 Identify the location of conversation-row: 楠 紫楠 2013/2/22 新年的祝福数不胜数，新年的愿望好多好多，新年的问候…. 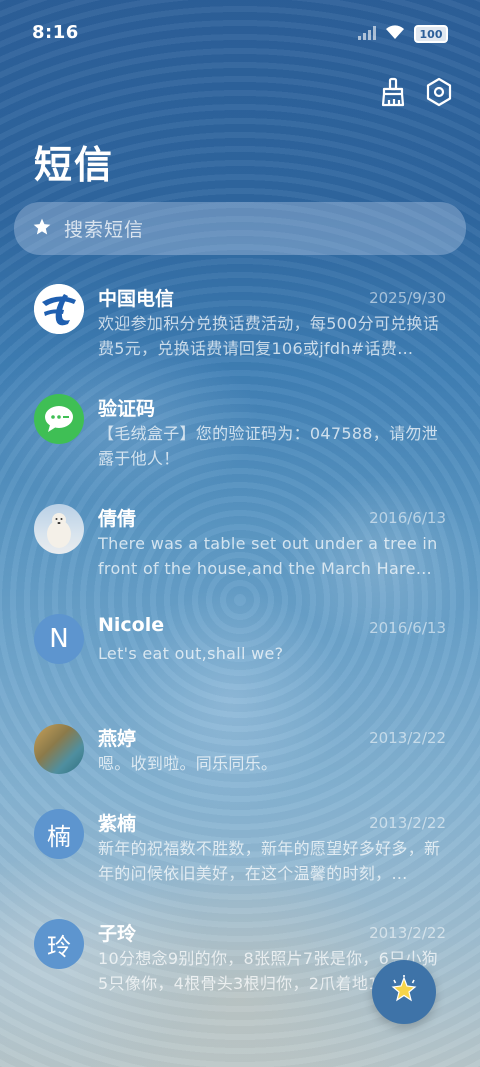
(240, 856).